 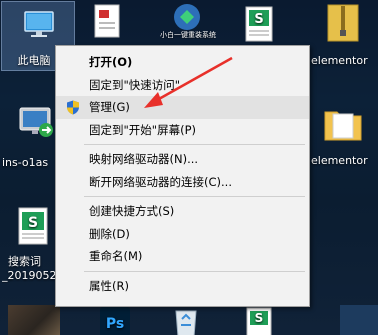 I want to click on menu-item-open: 打开(O), so click(x=182, y=62).